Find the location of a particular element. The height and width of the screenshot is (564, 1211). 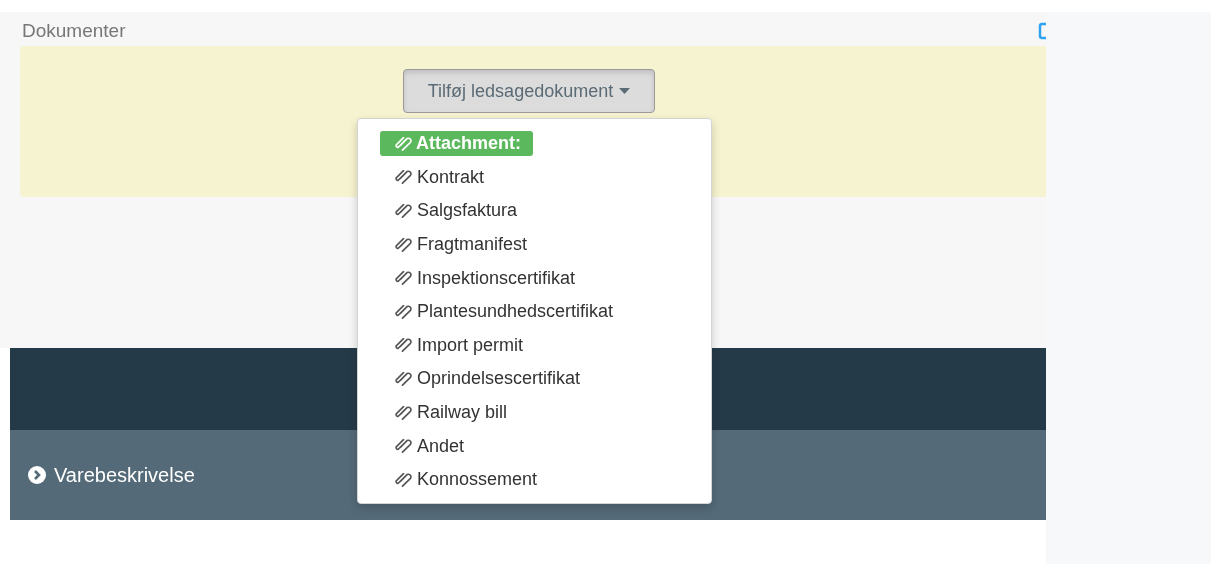

menu-item: Andet is located at coordinates (534, 446).